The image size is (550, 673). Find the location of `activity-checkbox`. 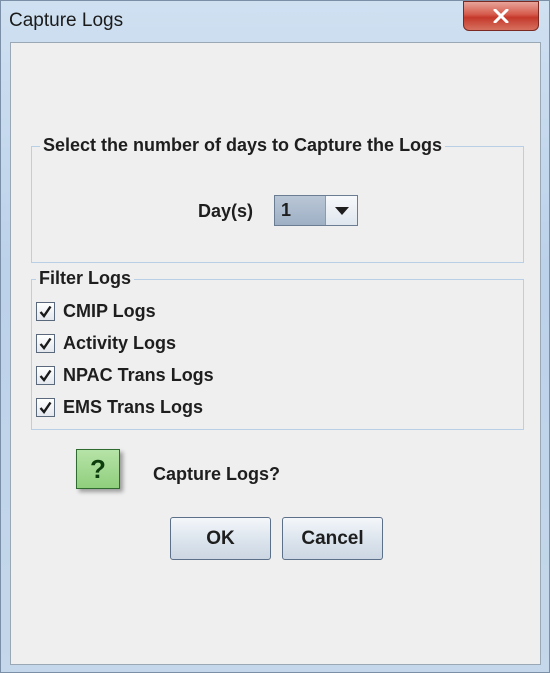

activity-checkbox is located at coordinates (45, 343).